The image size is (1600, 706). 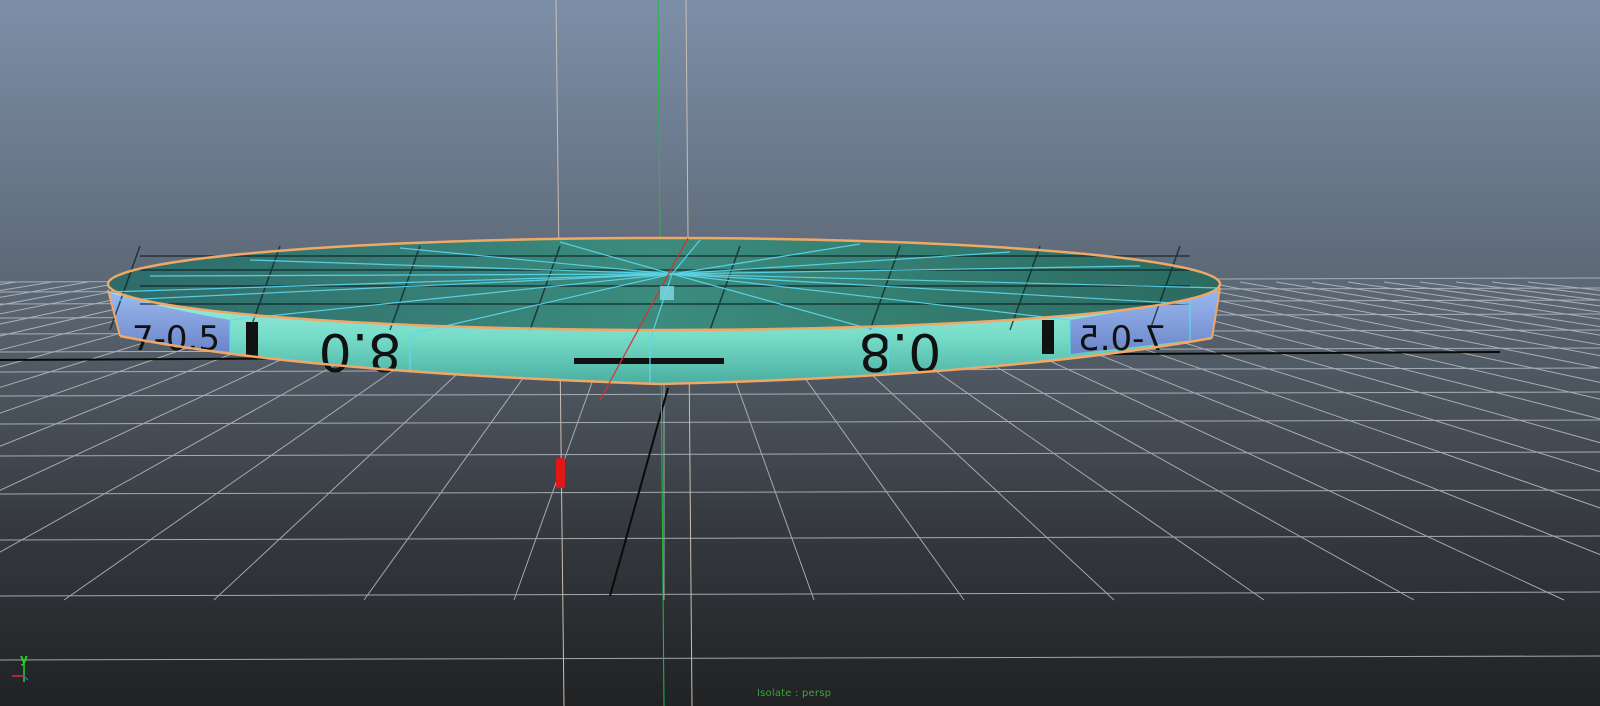 What do you see at coordinates (649, 361) in the screenshot?
I see `rim-dash-center` at bounding box center [649, 361].